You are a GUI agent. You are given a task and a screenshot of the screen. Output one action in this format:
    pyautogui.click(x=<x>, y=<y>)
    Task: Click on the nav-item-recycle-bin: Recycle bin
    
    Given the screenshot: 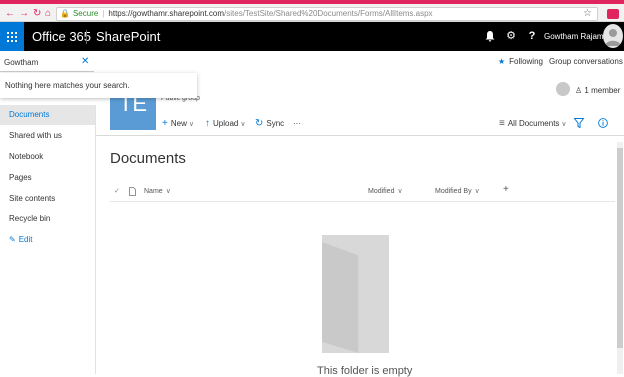 What is the action you would take?
    pyautogui.click(x=47, y=219)
    